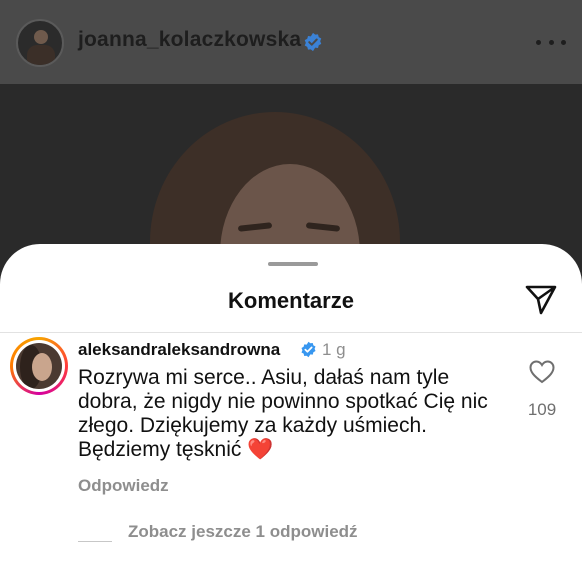  Describe the element at coordinates (291, 332) in the screenshot. I see `divider` at that location.